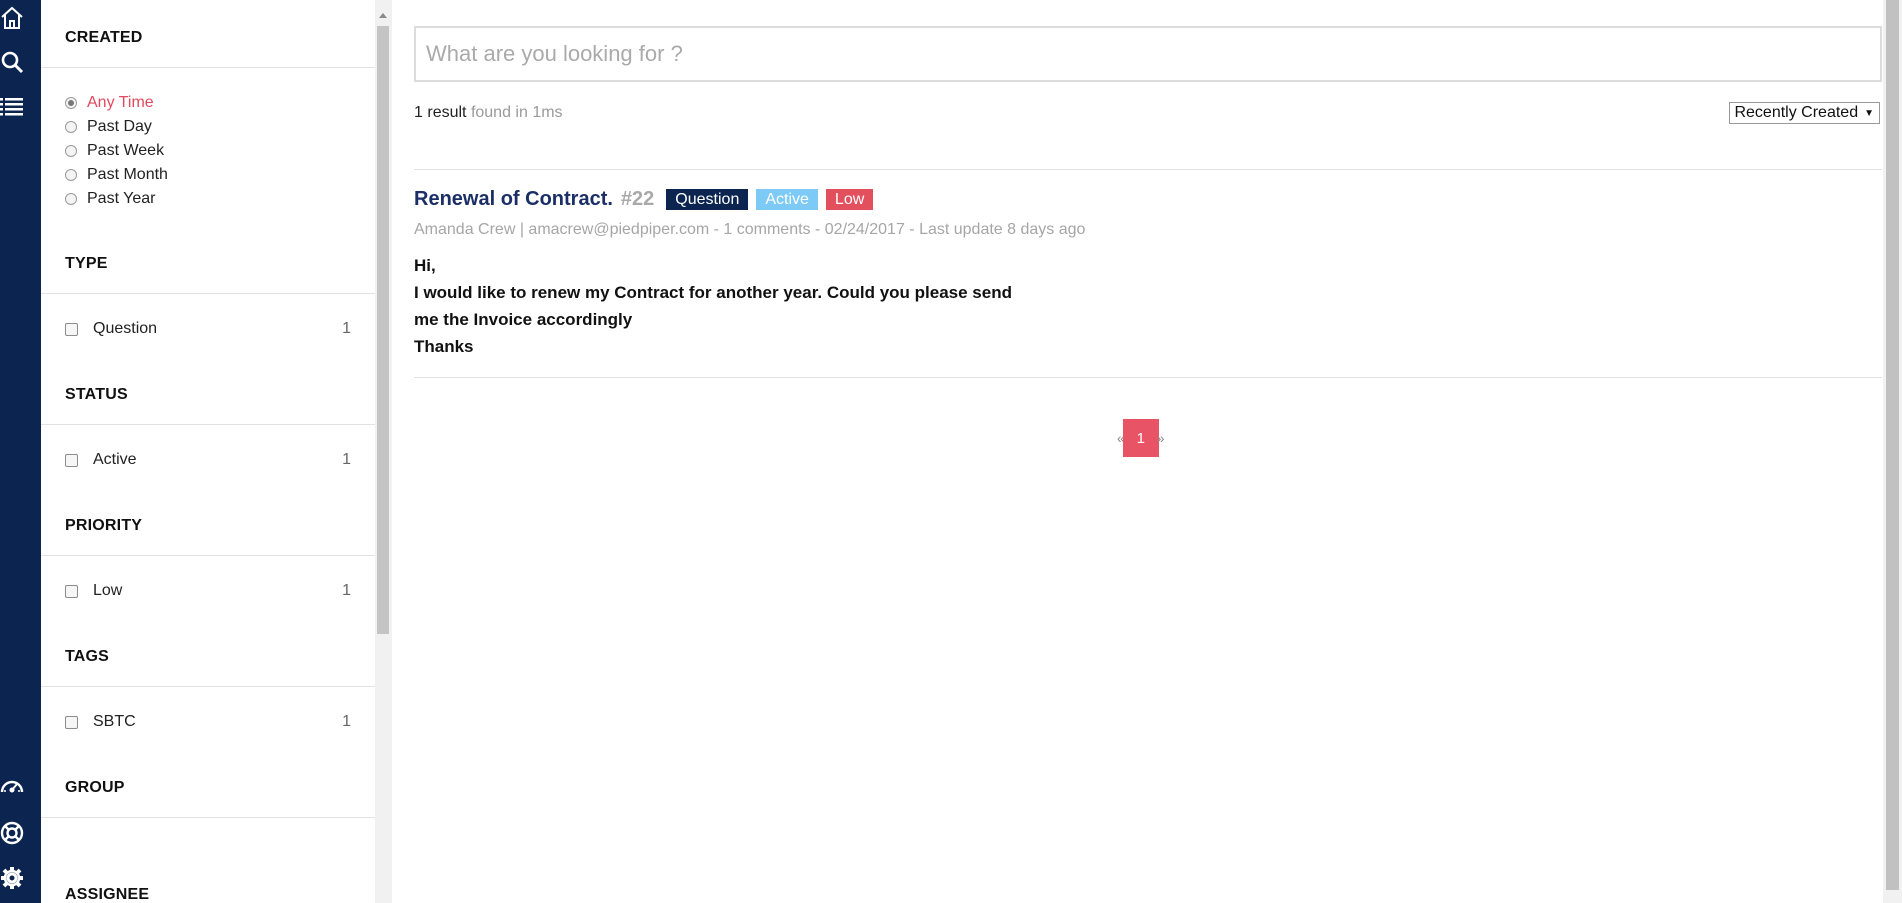  What do you see at coordinates (447, 112) in the screenshot?
I see `results-word: result` at bounding box center [447, 112].